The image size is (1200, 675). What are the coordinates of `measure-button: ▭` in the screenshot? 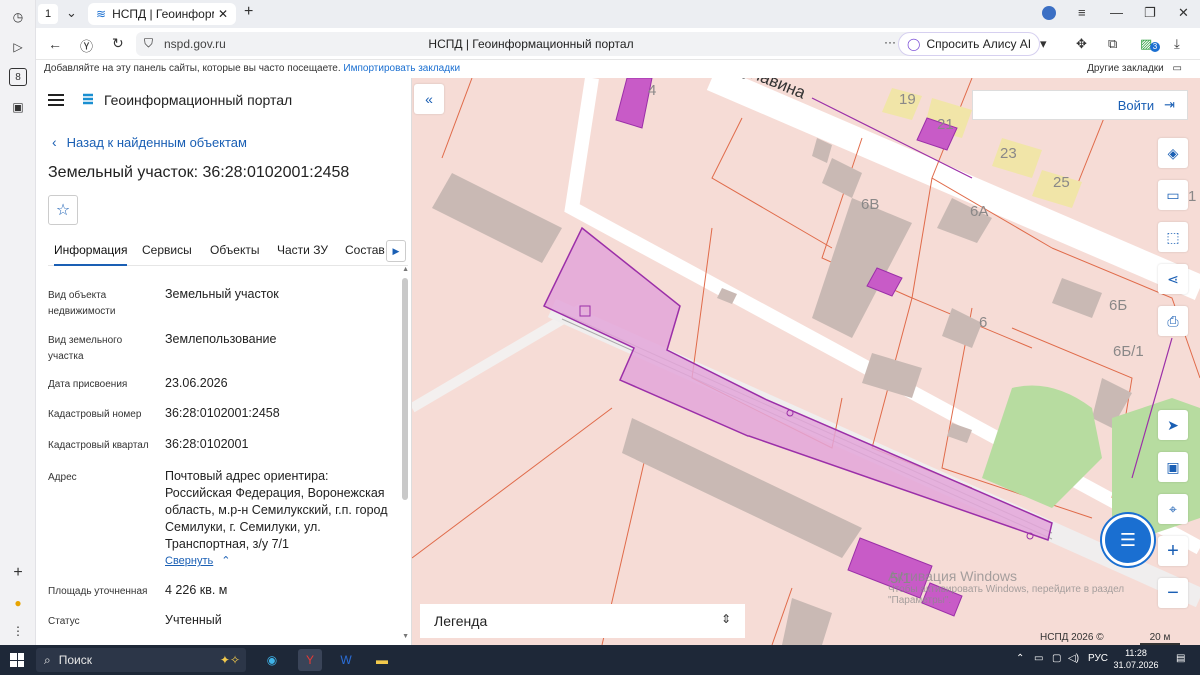 It's located at (1173, 195).